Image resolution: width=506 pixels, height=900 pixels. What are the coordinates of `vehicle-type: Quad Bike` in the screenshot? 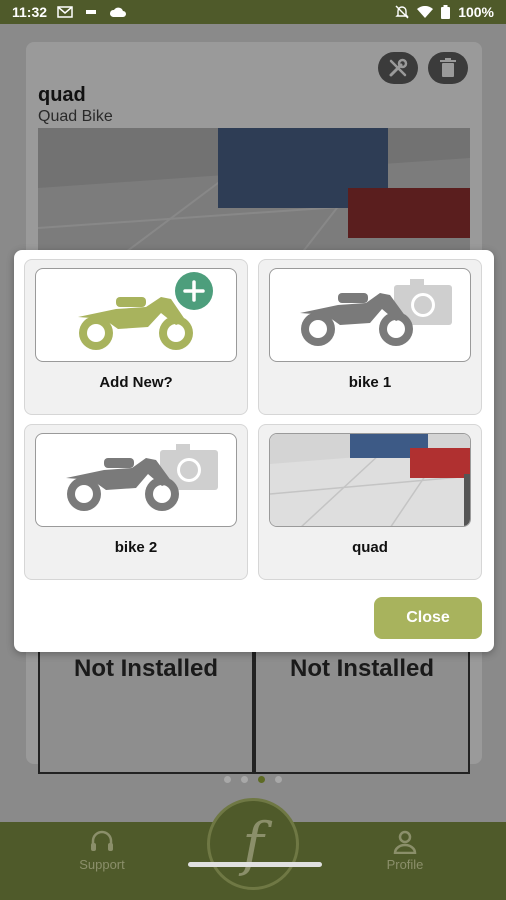 It's located at (75, 116).